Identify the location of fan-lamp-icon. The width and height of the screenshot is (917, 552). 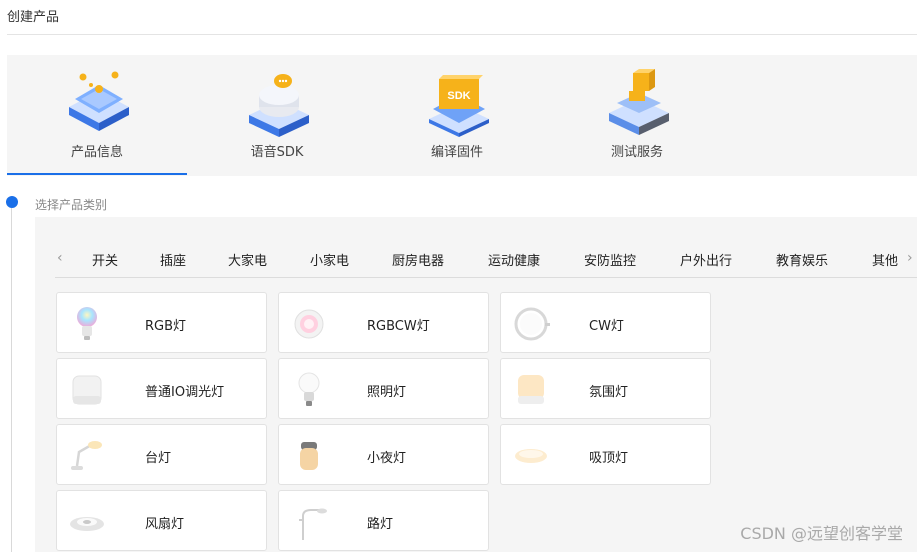
(87, 524).